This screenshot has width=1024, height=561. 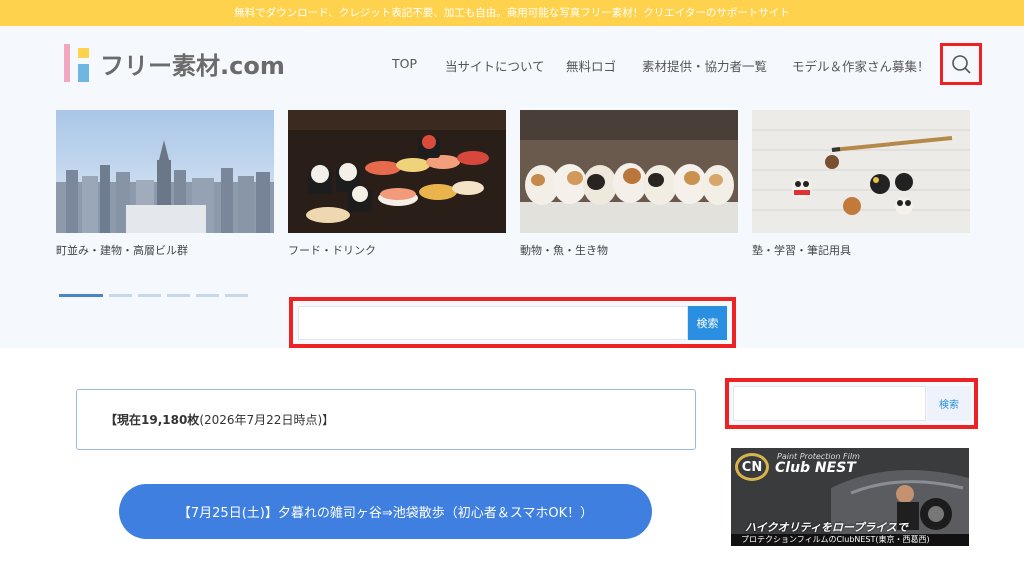 What do you see at coordinates (629, 250) in the screenshot?
I see `card-caption: 動物・魚・生き物` at bounding box center [629, 250].